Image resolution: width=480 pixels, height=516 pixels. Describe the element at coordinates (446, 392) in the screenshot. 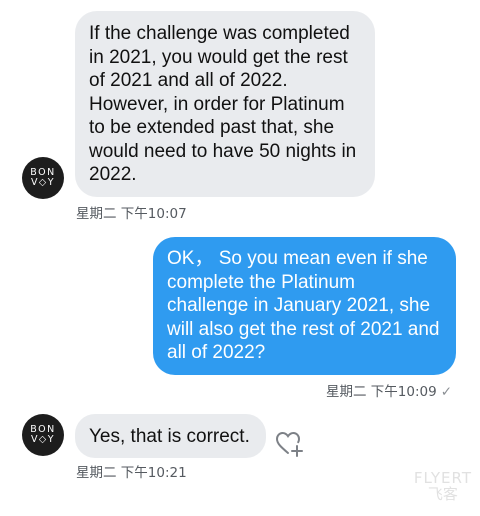

I see `check-icon: ✓` at that location.